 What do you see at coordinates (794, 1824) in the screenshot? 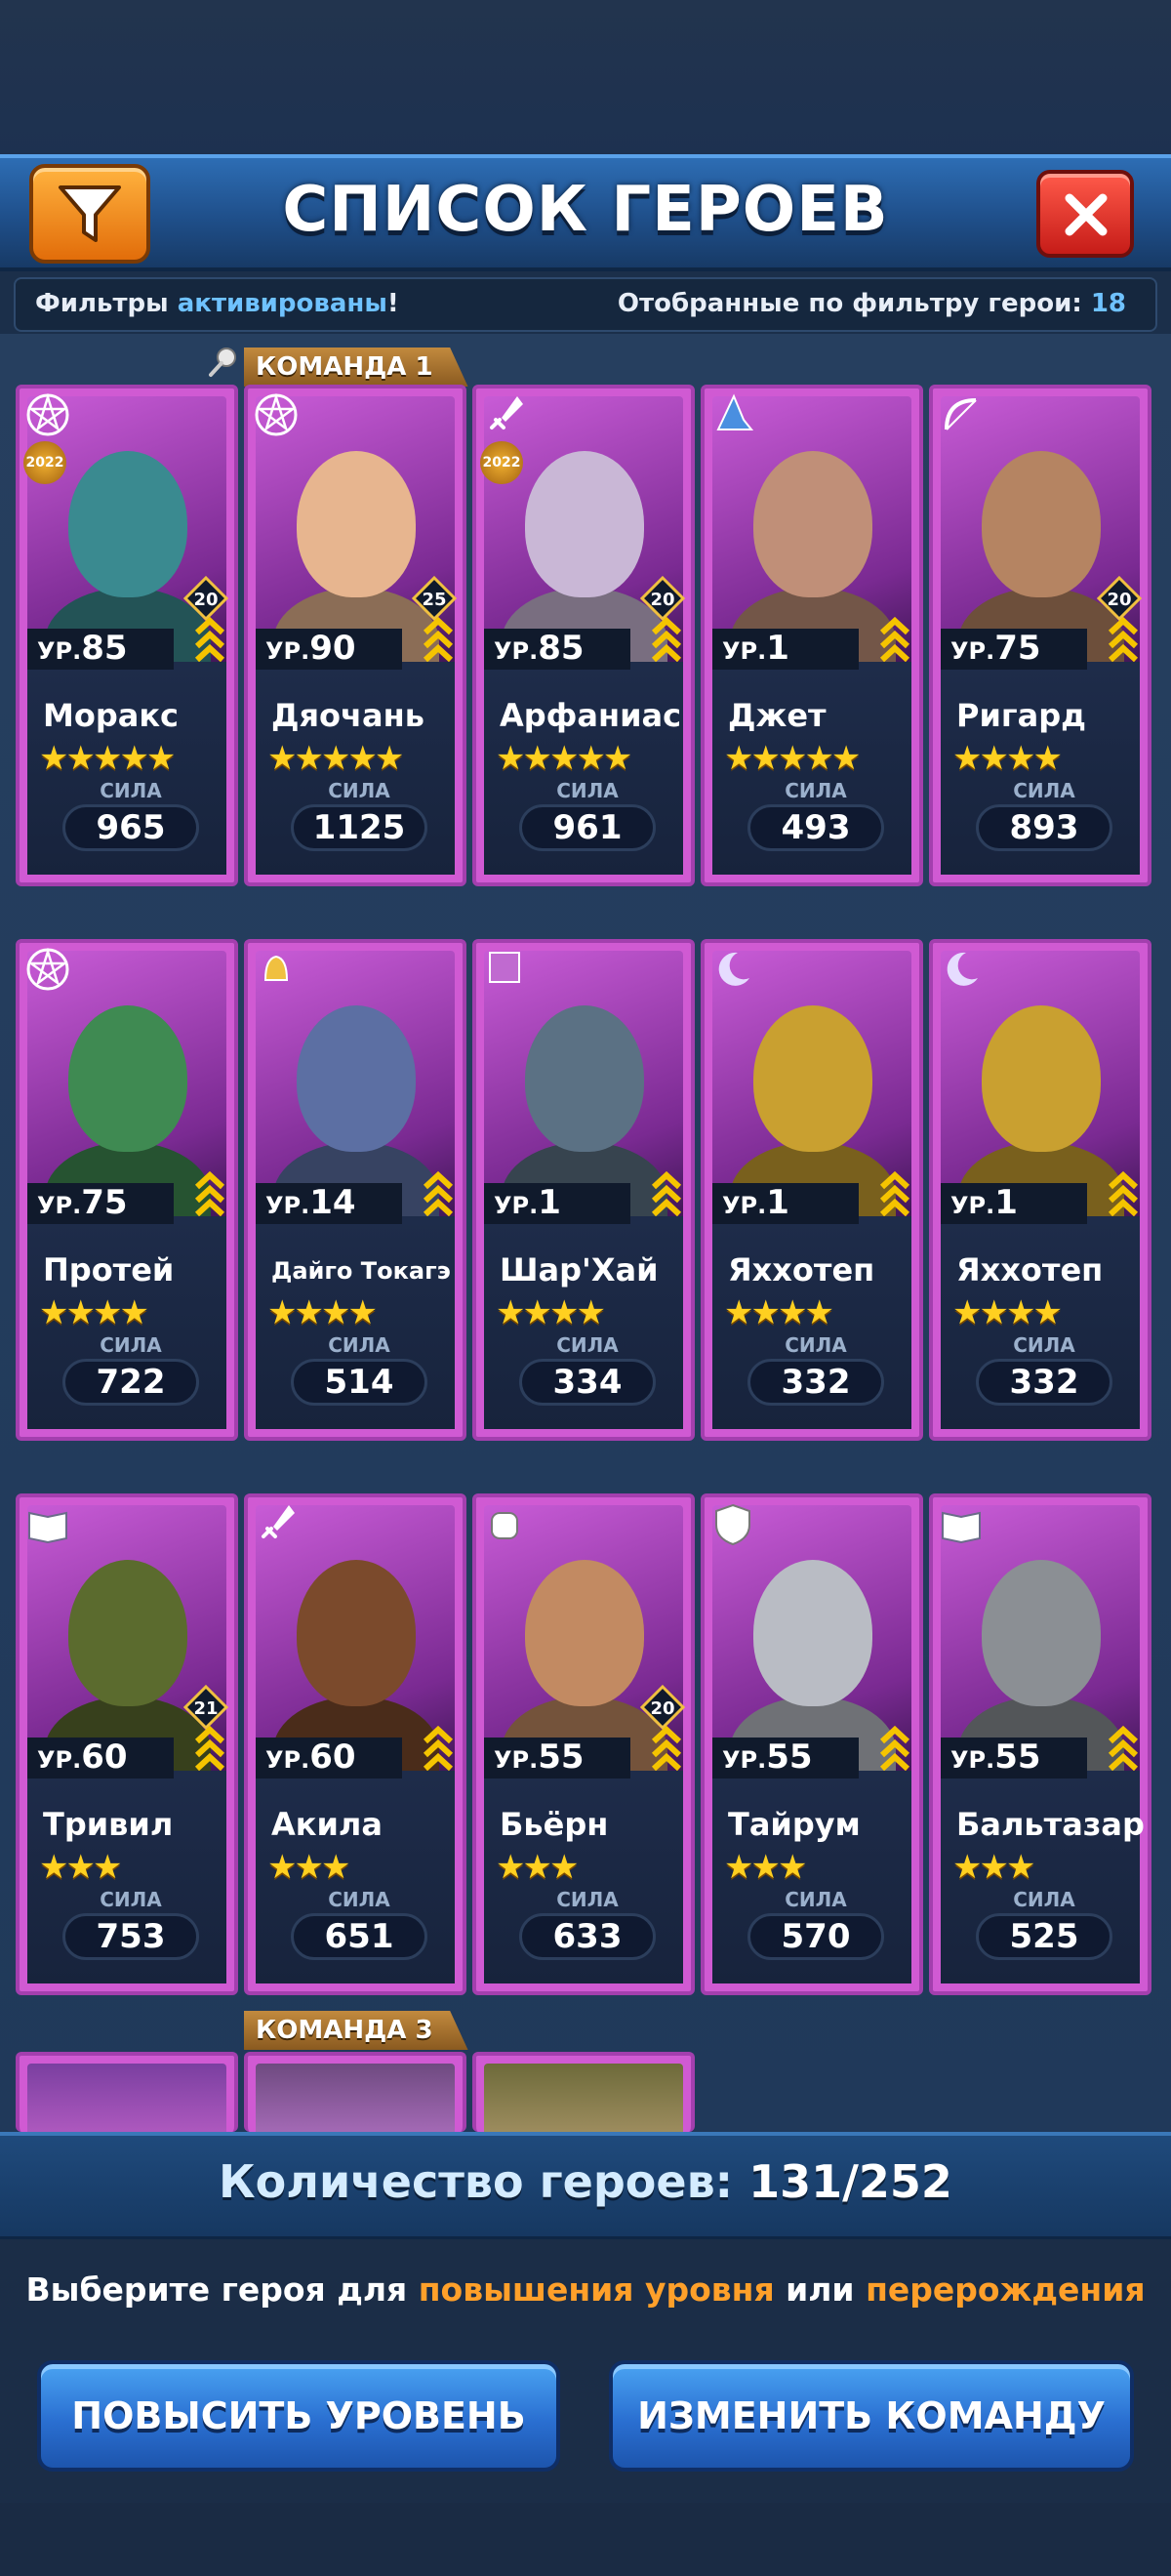
I see `hero-name: Тайрум` at bounding box center [794, 1824].